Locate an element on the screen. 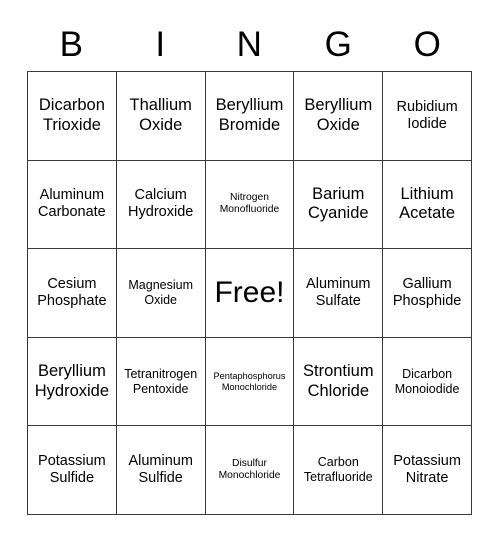 The height and width of the screenshot is (544, 500). bingo-cell: Barium Cyanide is located at coordinates (339, 205).